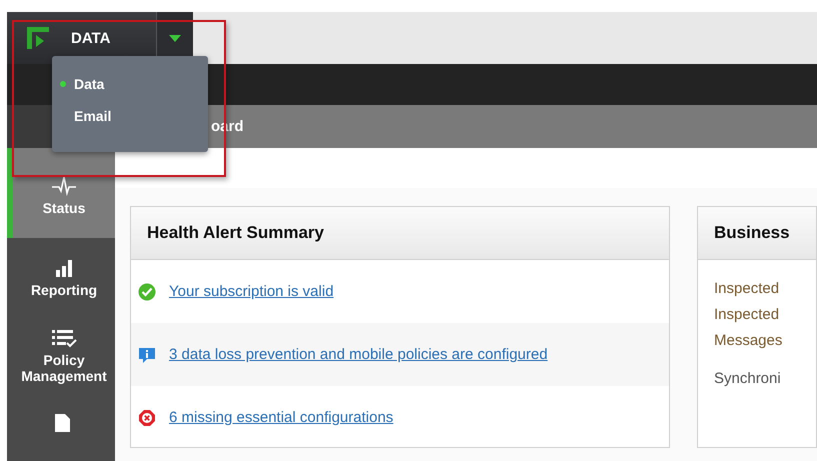 Image resolution: width=817 pixels, height=461 pixels. I want to click on stat-label: Messages, so click(749, 341).